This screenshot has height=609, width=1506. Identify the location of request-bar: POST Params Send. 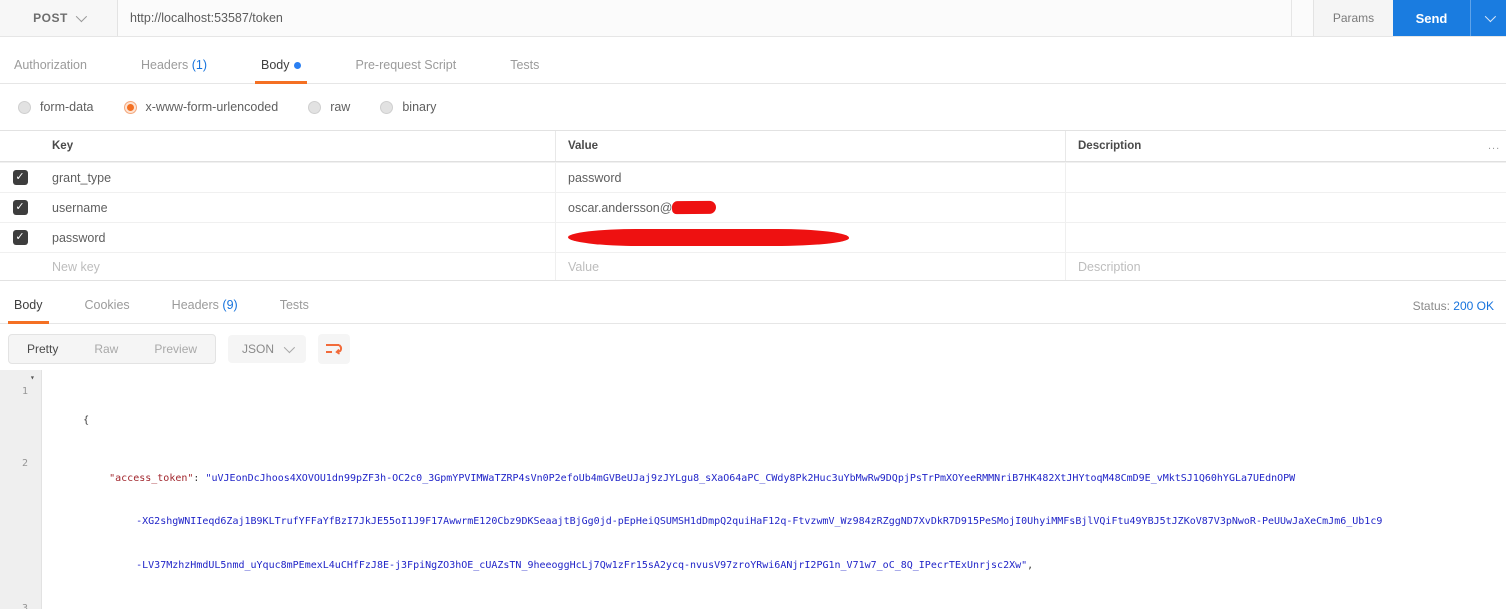
(753, 18).